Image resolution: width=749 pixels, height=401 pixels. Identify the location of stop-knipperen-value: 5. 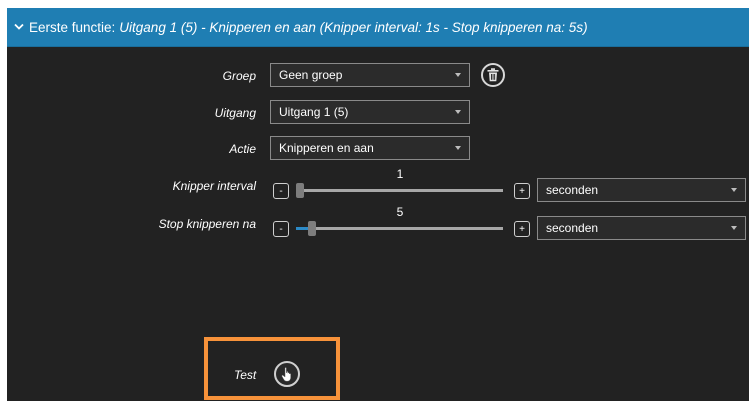
(400, 212).